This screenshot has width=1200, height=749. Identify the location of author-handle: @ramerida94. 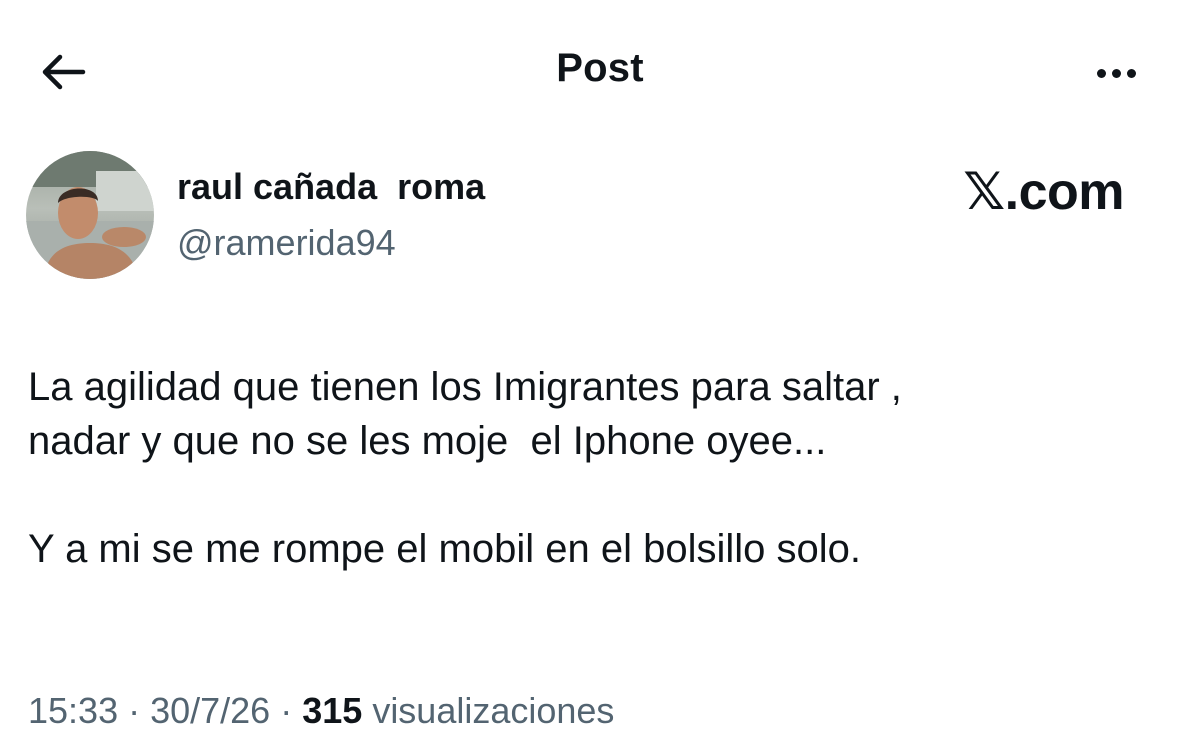
(286, 243).